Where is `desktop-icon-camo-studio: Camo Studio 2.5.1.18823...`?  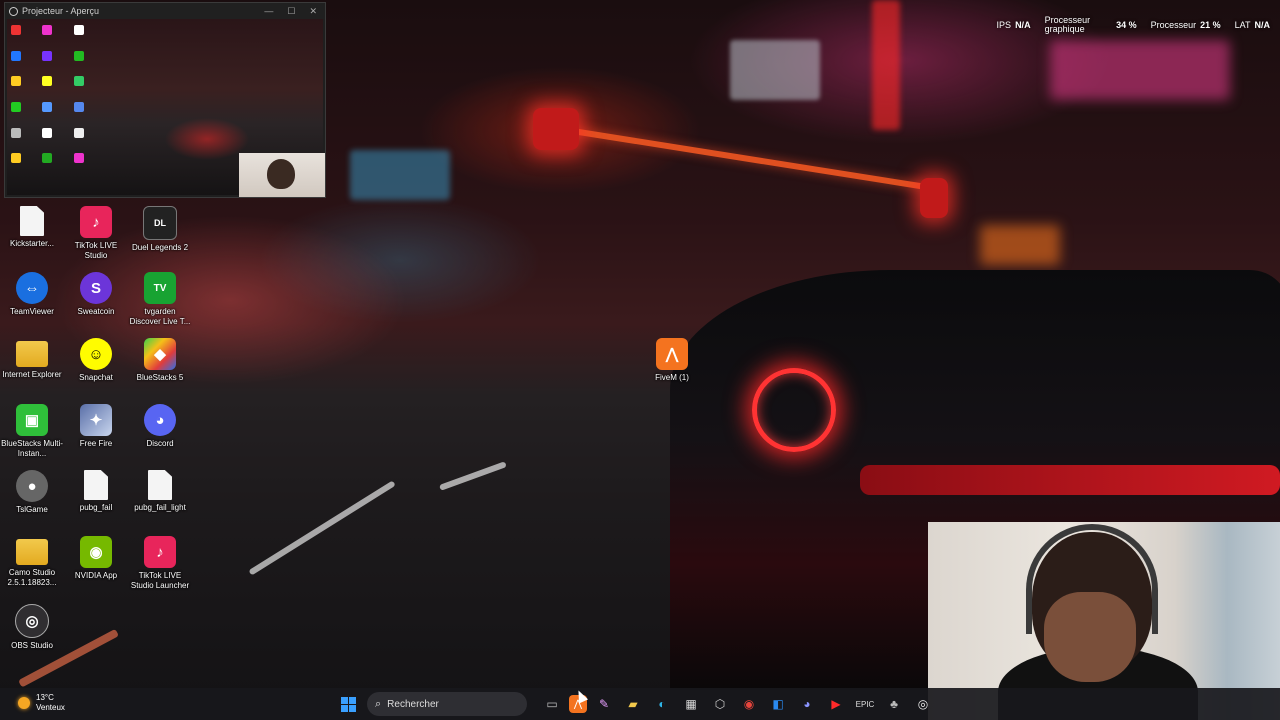
desktop-icon-camo-studio: Camo Studio 2.5.1.18823... is located at coordinates (32, 562).